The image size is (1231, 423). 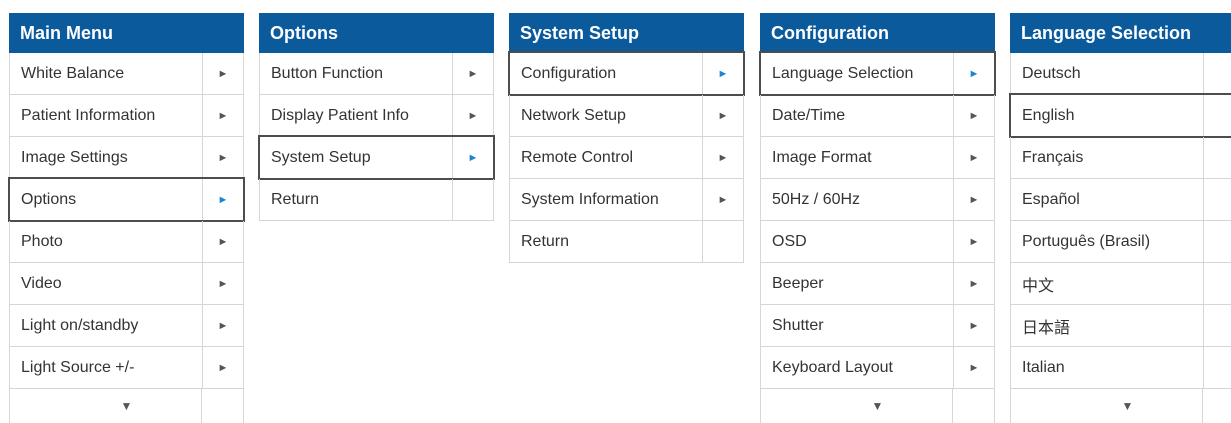 I want to click on menu-item-label: System Setup, so click(x=321, y=157).